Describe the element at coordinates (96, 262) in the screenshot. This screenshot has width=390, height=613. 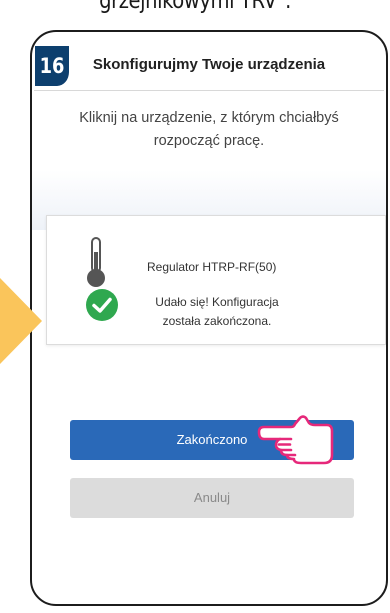
I see `thermometer-icon` at that location.